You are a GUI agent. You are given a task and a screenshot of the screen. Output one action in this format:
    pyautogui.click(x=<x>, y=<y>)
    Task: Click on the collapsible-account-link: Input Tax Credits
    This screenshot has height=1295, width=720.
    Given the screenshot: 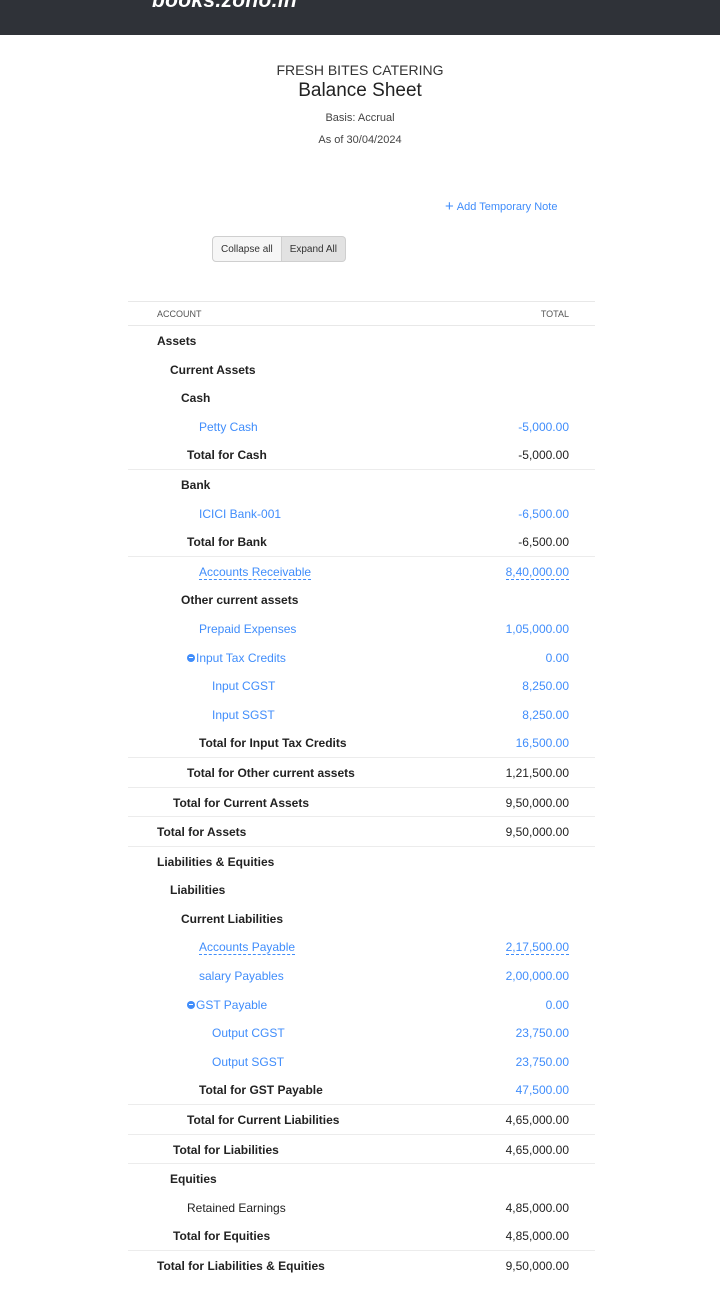 What is the action you would take?
    pyautogui.click(x=236, y=658)
    